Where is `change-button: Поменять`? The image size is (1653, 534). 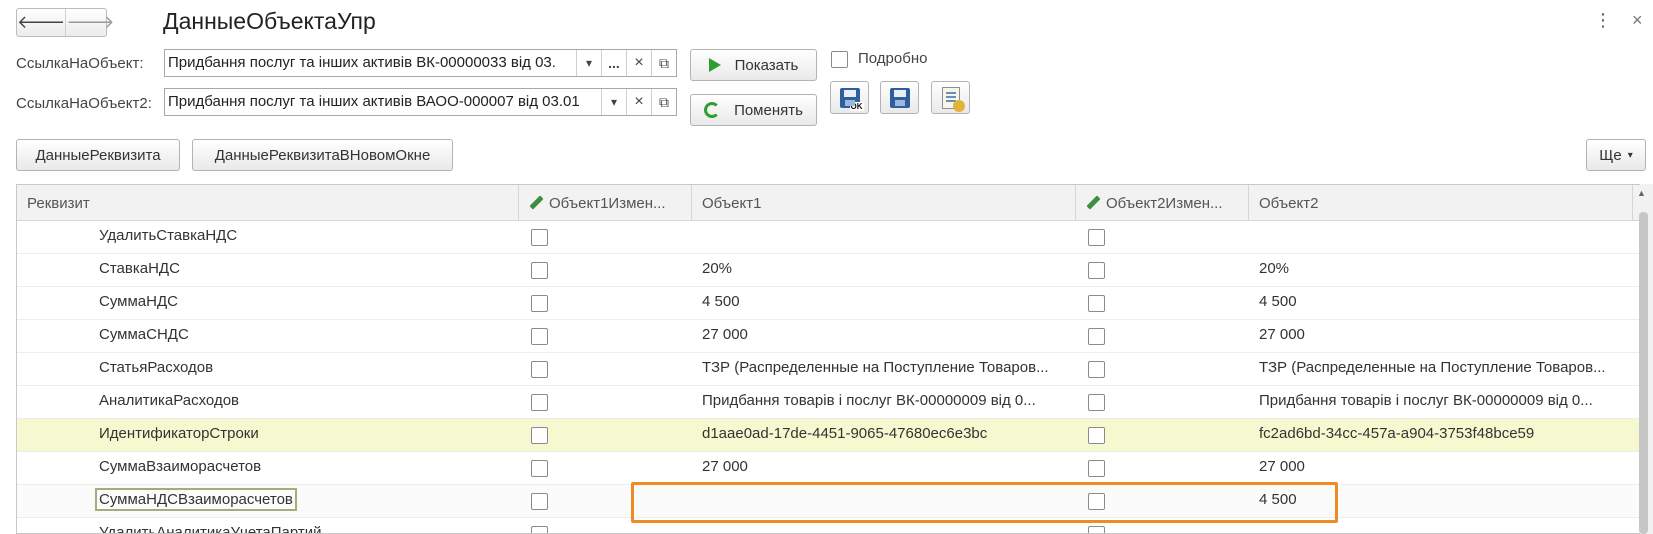
change-button: Поменять is located at coordinates (753, 110).